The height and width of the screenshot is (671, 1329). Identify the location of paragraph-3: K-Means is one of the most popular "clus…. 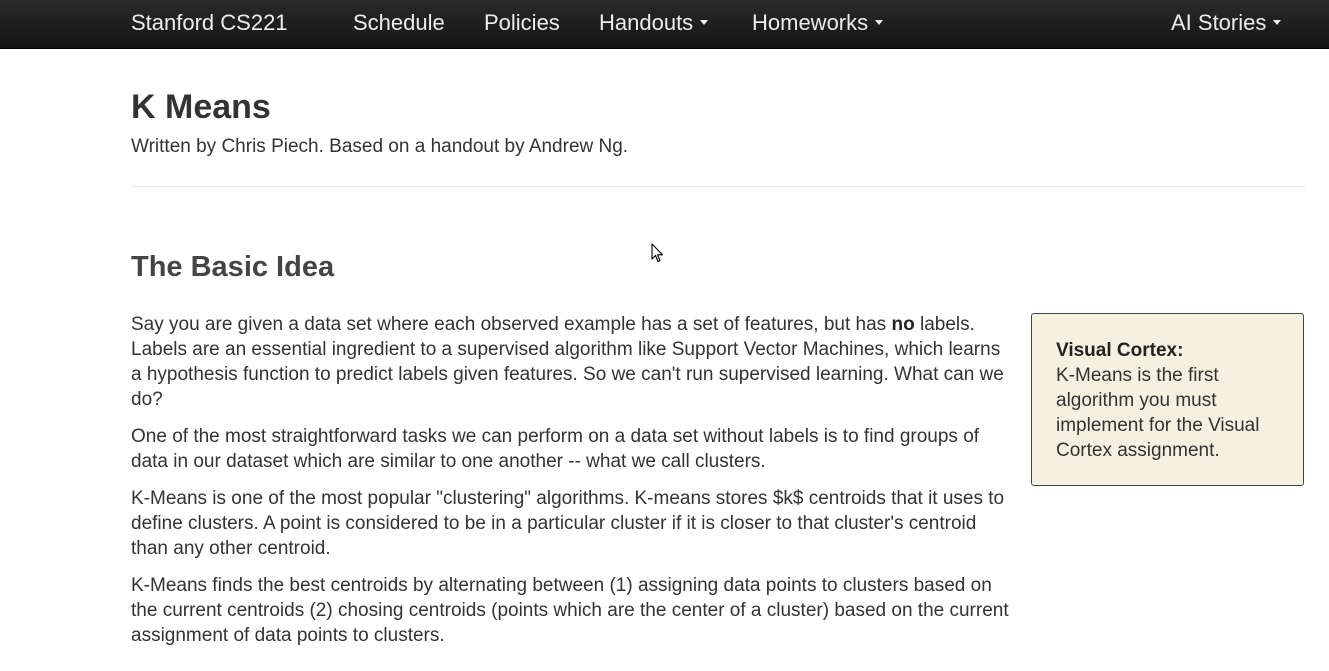
(568, 523).